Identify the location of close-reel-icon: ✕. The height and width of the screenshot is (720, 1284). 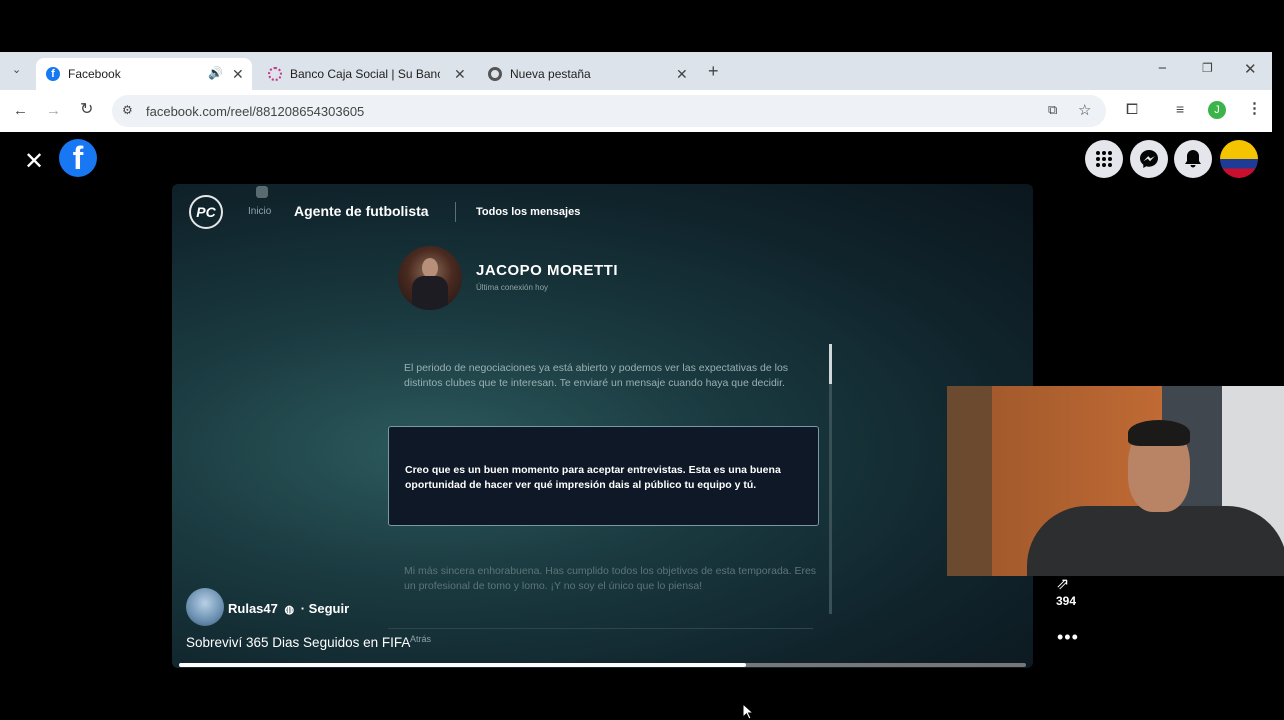
(34, 161).